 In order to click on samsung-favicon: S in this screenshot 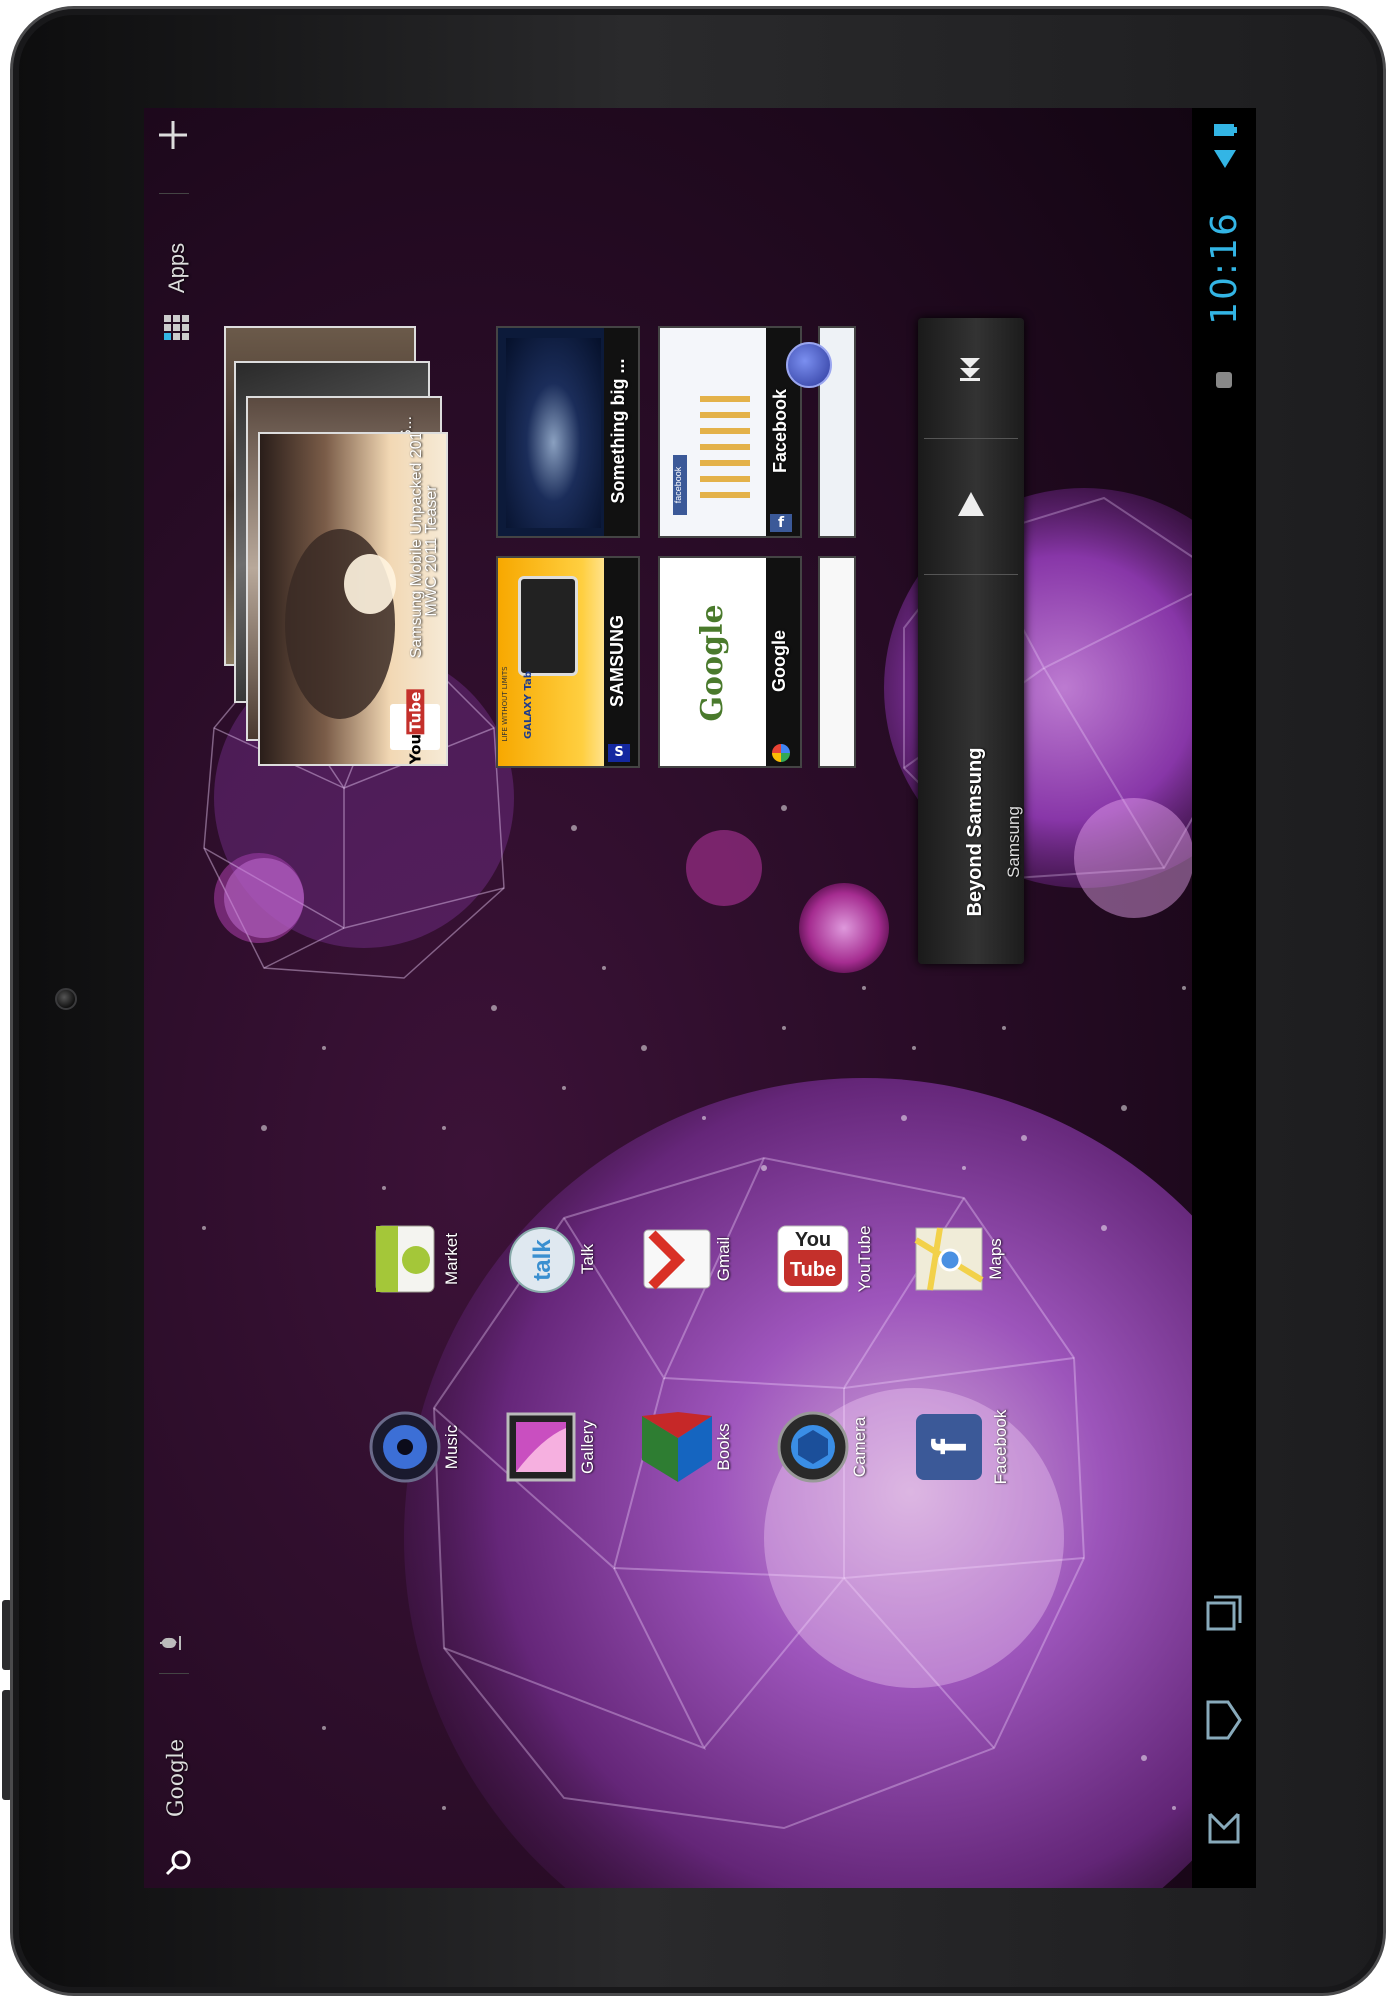, I will do `click(619, 753)`.